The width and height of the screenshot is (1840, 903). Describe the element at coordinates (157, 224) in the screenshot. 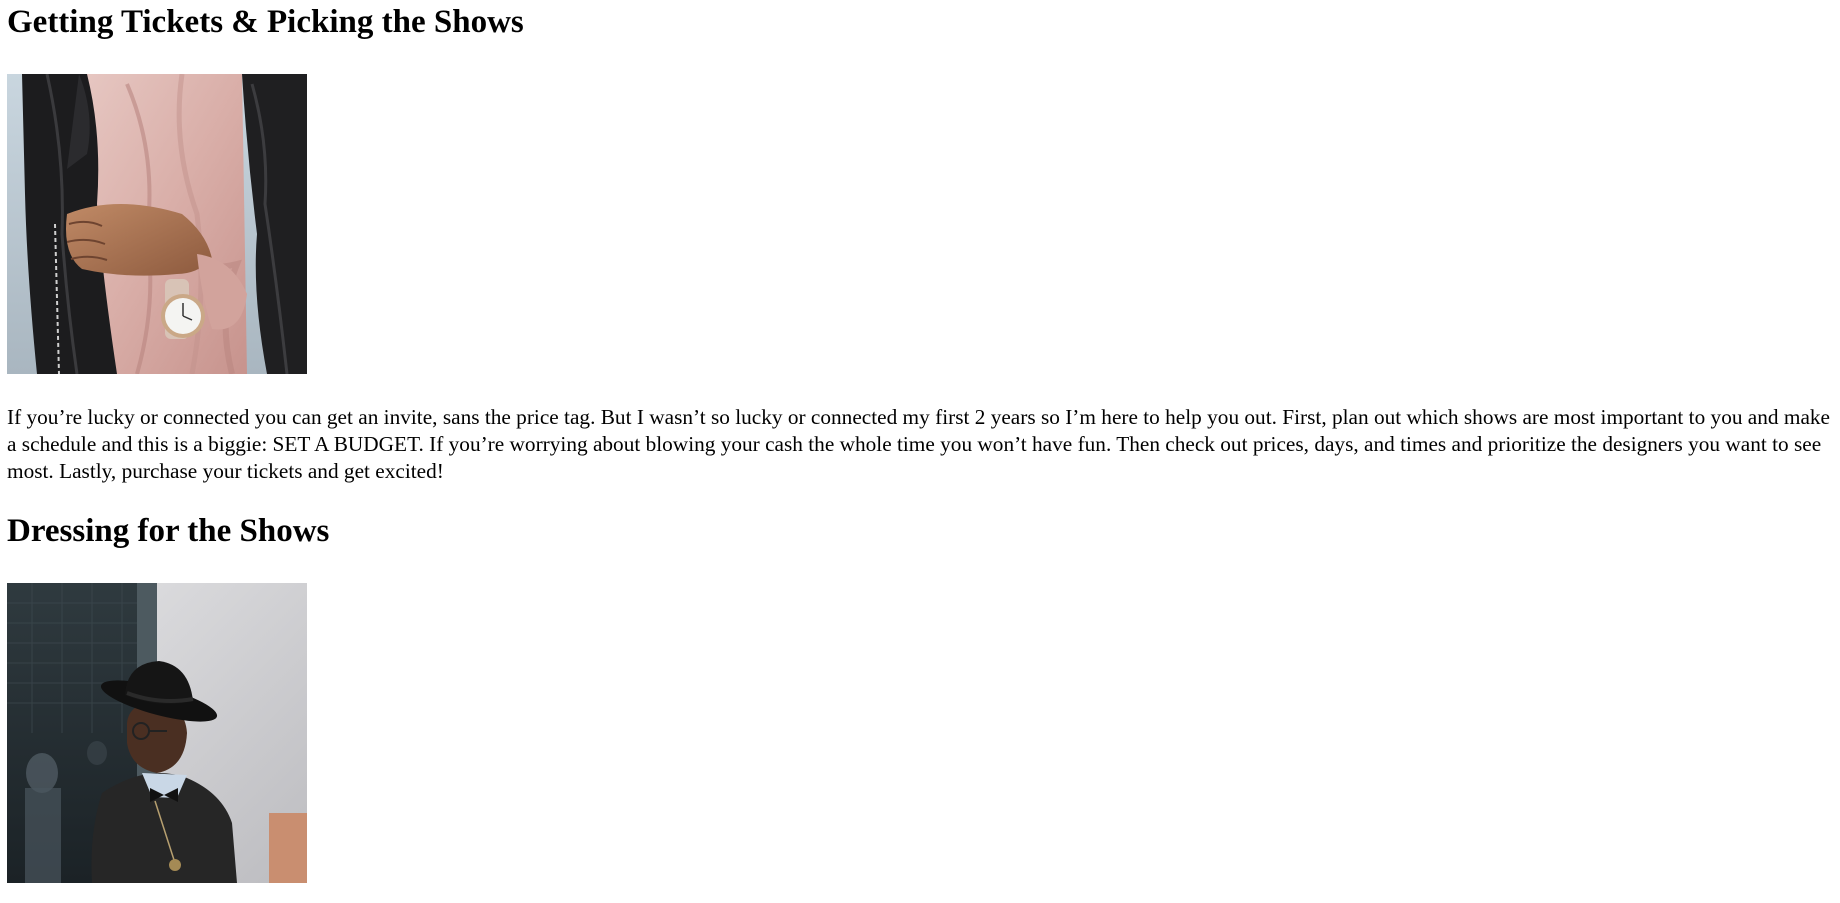

I see `photo-leather-jacket-watch` at that location.